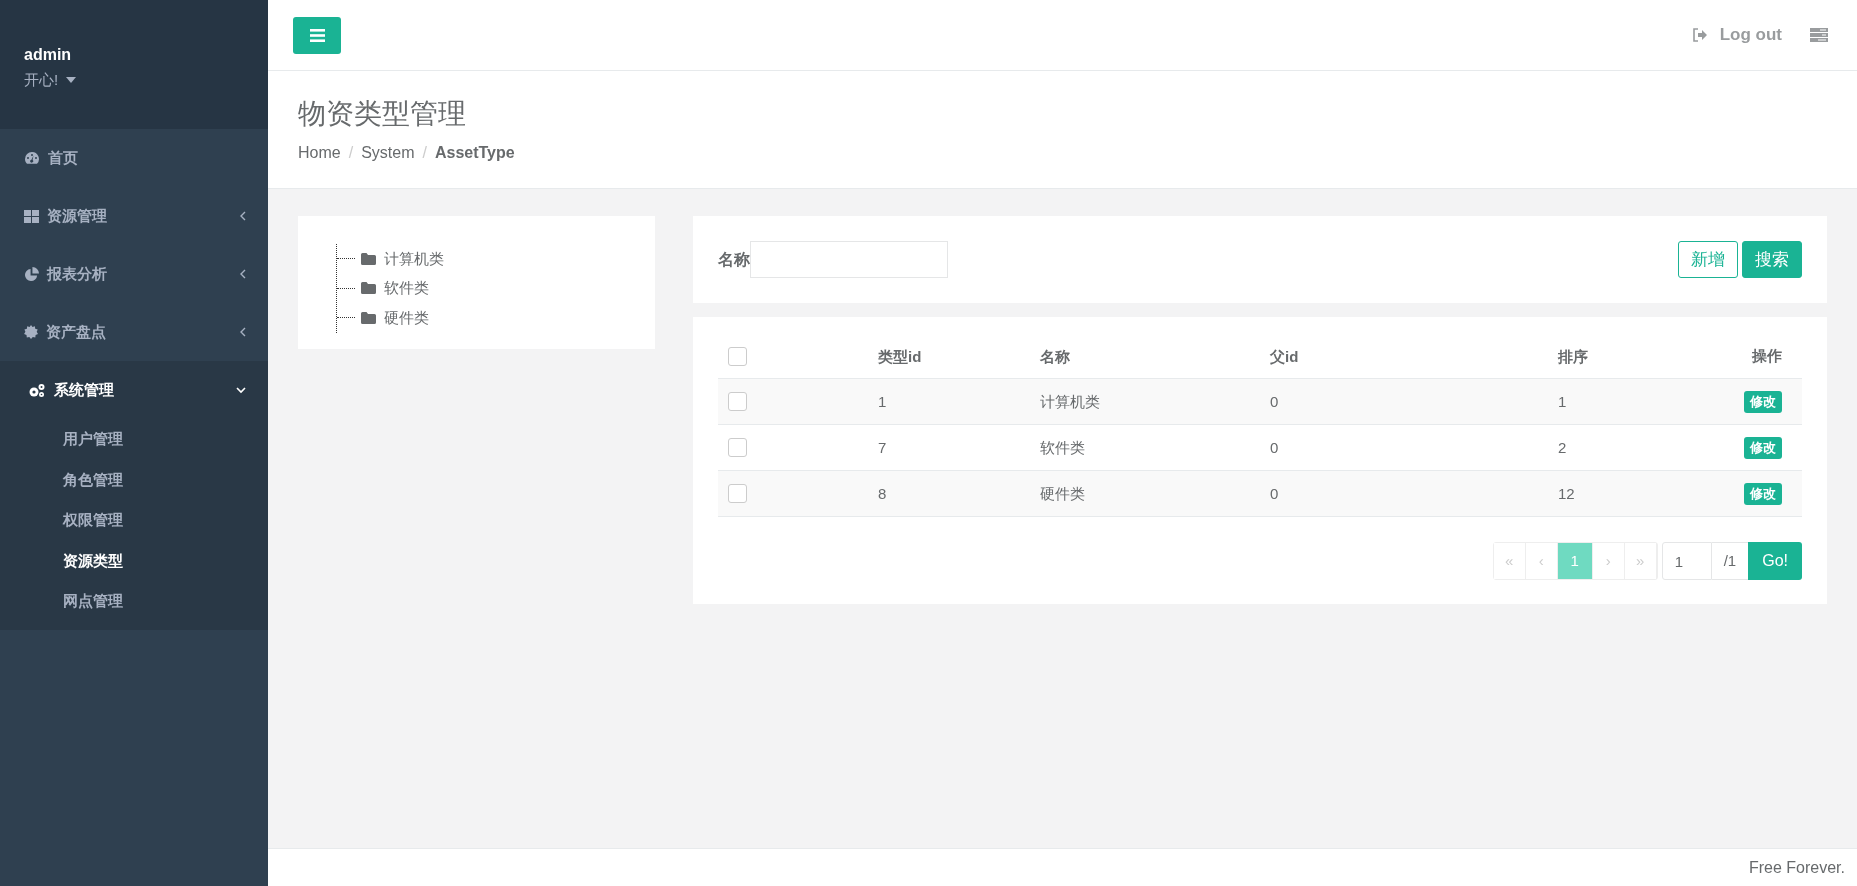 The image size is (1857, 886). What do you see at coordinates (882, 493) in the screenshot?
I see `table-cell: 8` at bounding box center [882, 493].